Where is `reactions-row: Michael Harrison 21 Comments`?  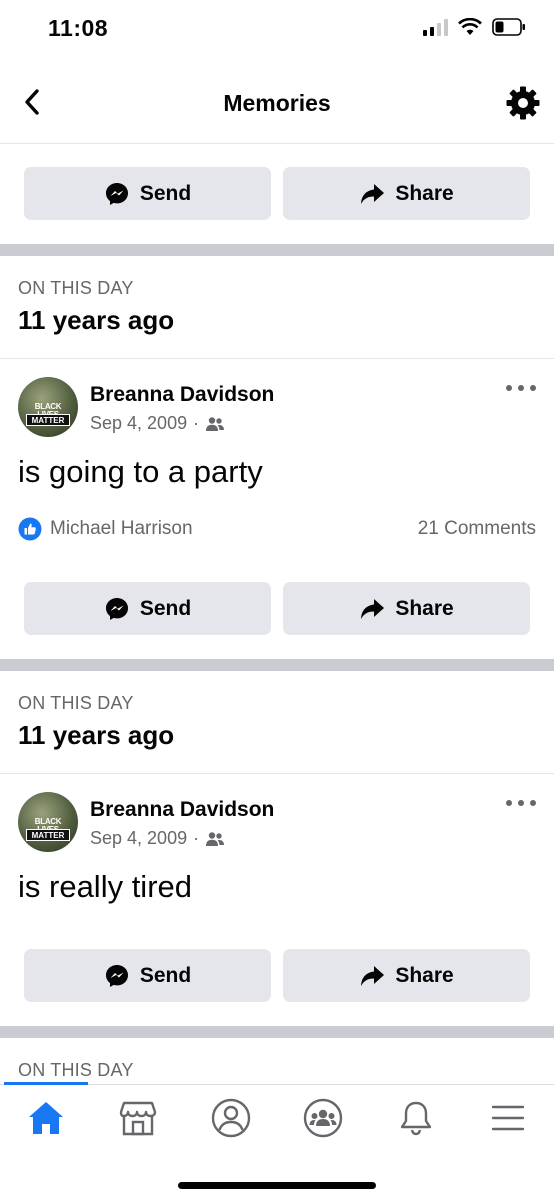
reactions-row: Michael Harrison 21 Comments is located at coordinates (277, 529).